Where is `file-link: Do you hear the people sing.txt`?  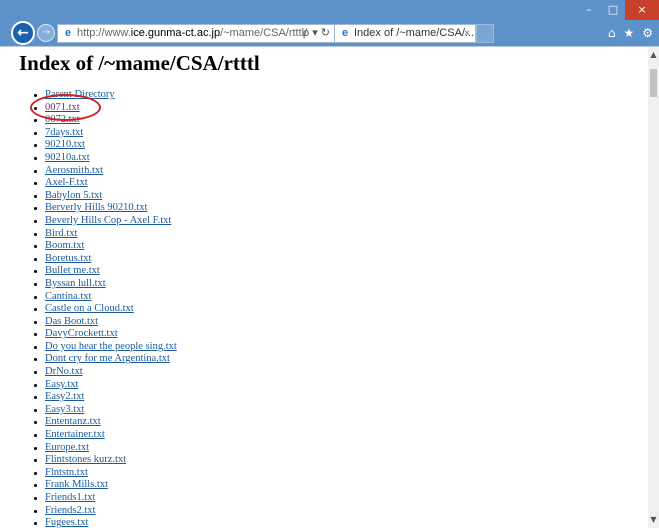 file-link: Do you hear the people sing.txt is located at coordinates (111, 346).